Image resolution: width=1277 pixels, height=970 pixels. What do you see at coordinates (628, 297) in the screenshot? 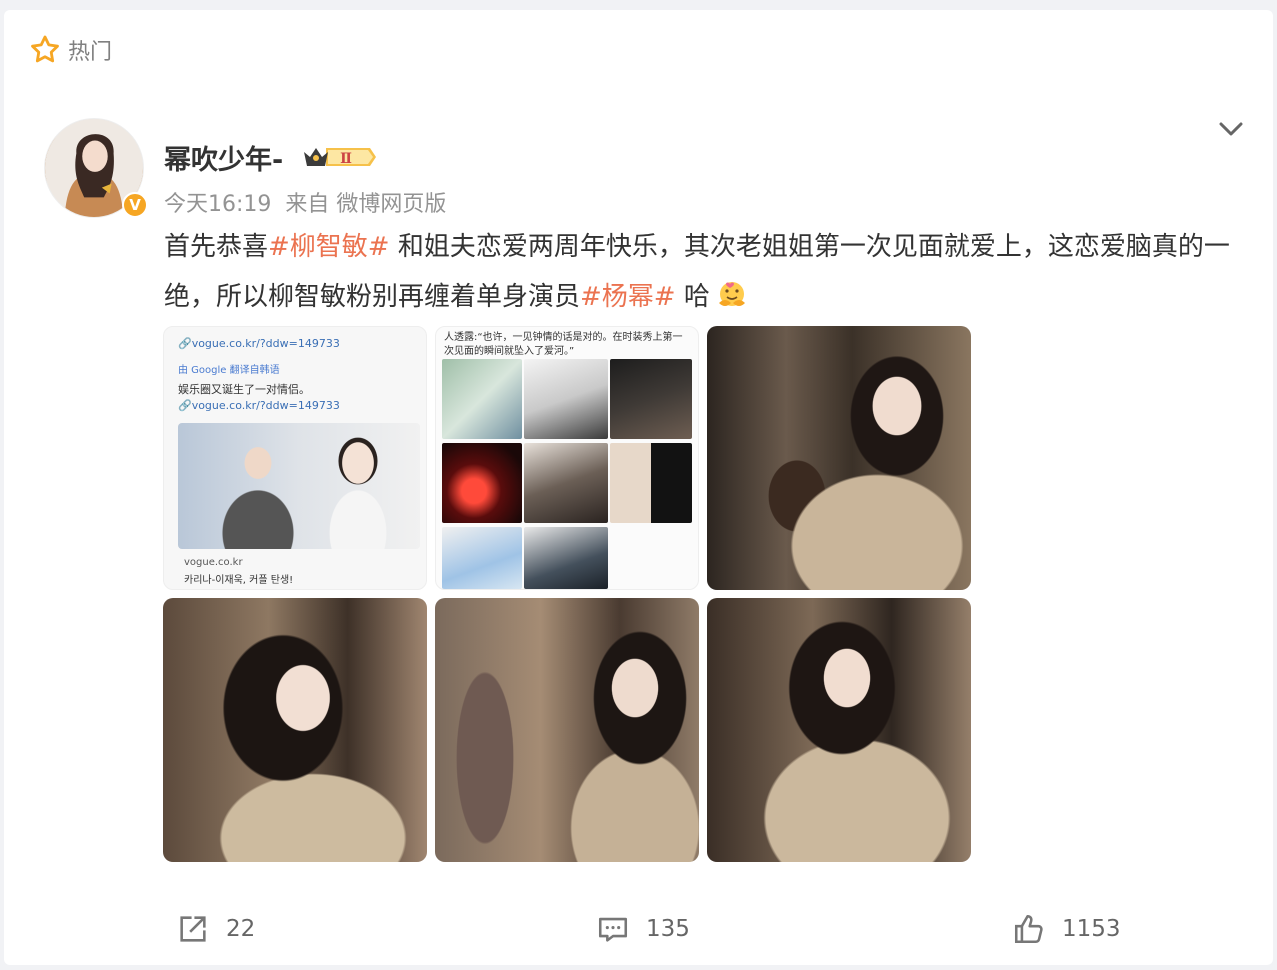
I see `hashtag-link-2: #杨幂#` at bounding box center [628, 297].